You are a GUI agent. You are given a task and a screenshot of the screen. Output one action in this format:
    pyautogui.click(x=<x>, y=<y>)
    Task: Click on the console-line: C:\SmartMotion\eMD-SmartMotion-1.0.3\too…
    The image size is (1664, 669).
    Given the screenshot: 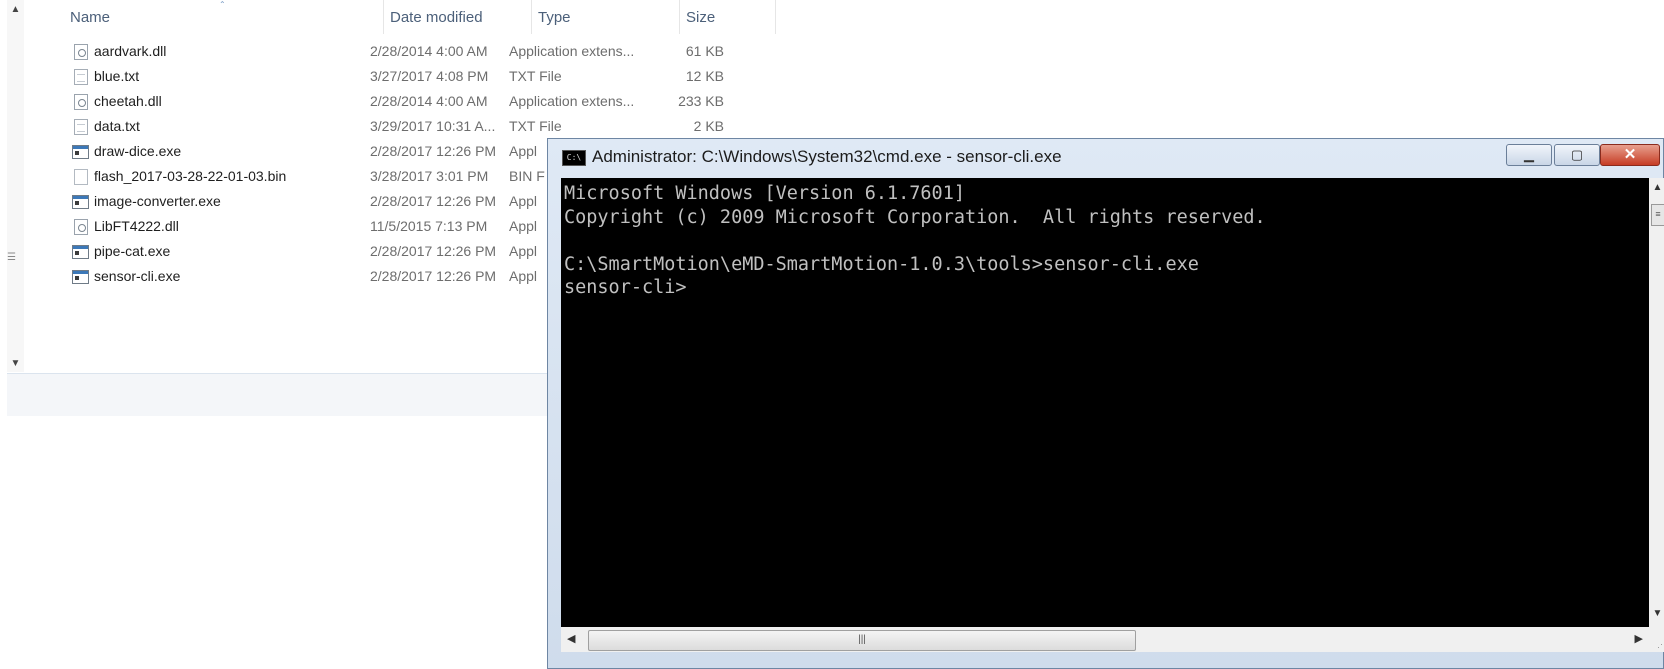 What is the action you would take?
    pyautogui.click(x=881, y=264)
    